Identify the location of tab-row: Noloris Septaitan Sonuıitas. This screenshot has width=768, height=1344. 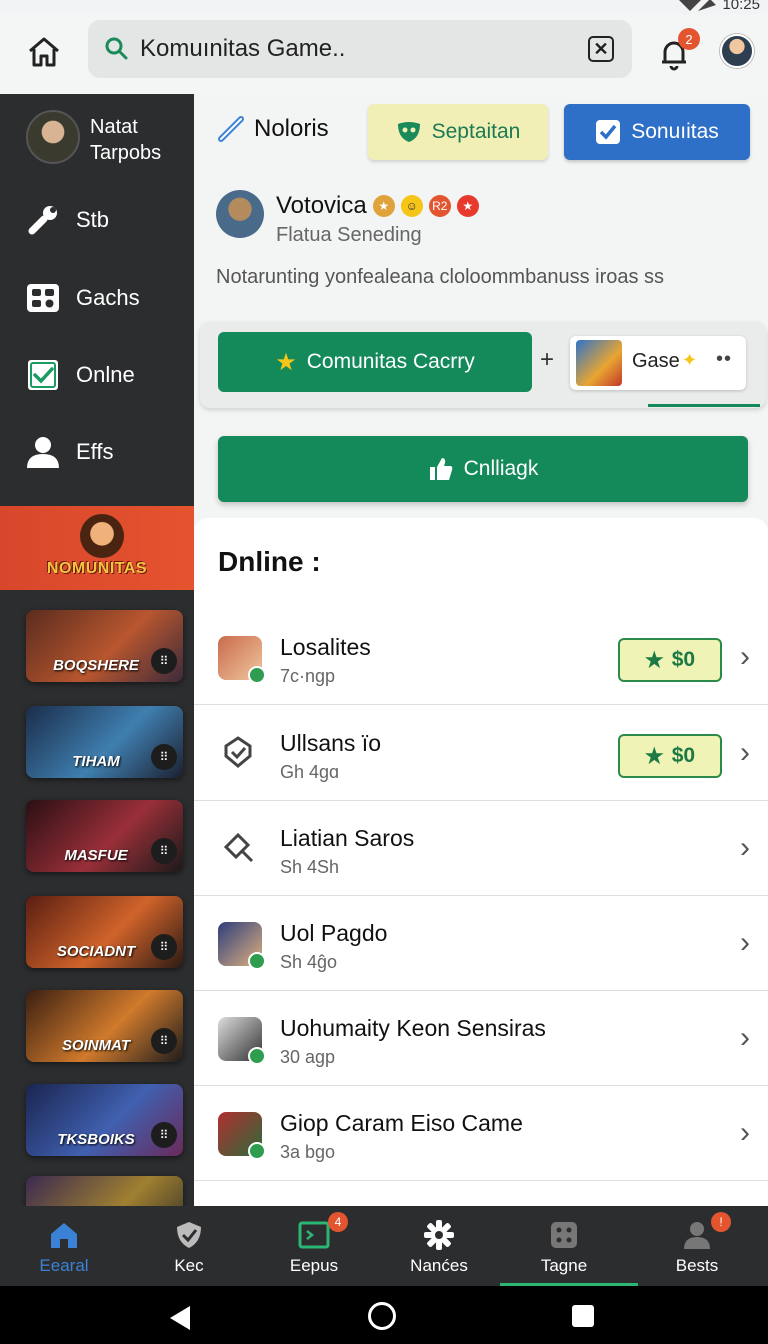
(481, 134).